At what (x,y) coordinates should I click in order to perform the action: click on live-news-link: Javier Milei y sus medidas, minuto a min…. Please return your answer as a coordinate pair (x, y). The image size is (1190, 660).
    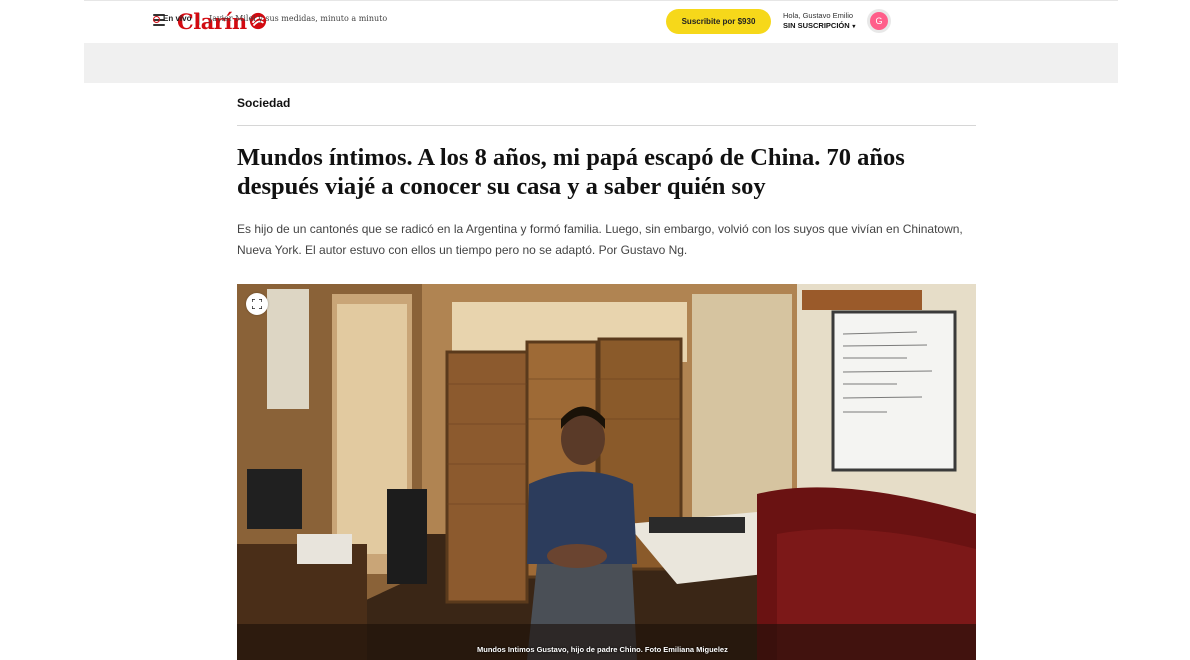
    Looking at the image, I should click on (298, 18).